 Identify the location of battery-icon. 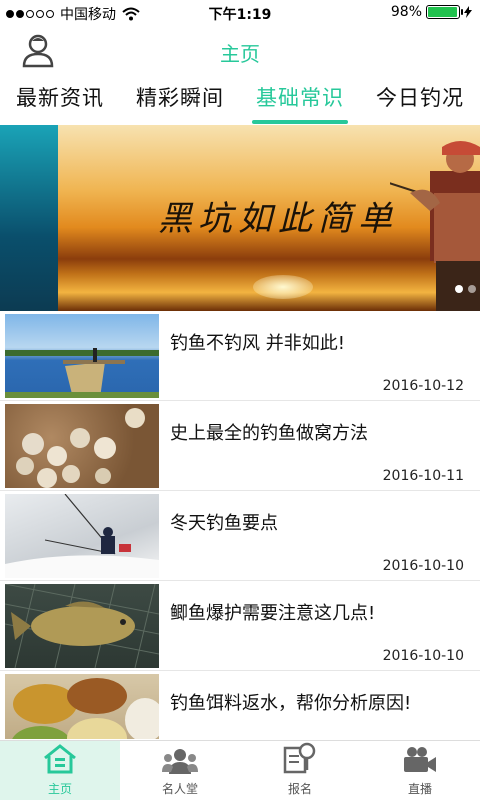
(444, 12).